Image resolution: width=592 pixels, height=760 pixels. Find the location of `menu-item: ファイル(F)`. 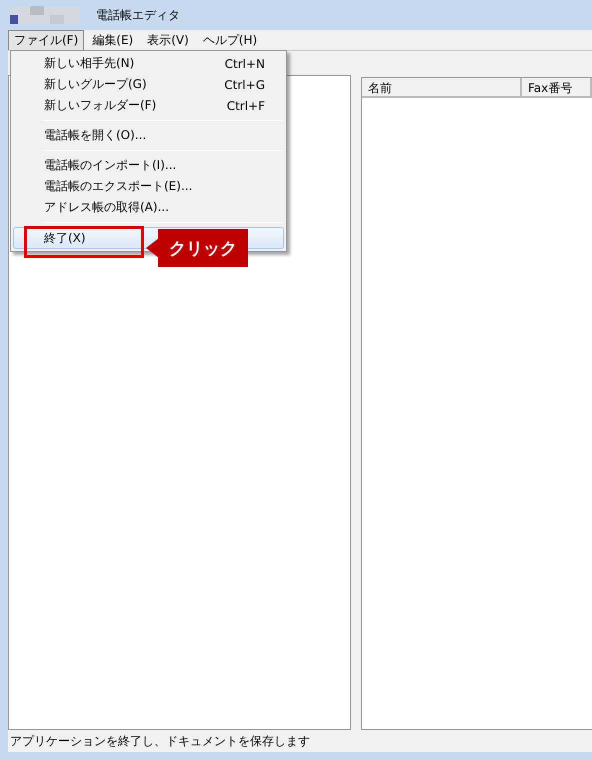

menu-item: ファイル(F) is located at coordinates (46, 40).